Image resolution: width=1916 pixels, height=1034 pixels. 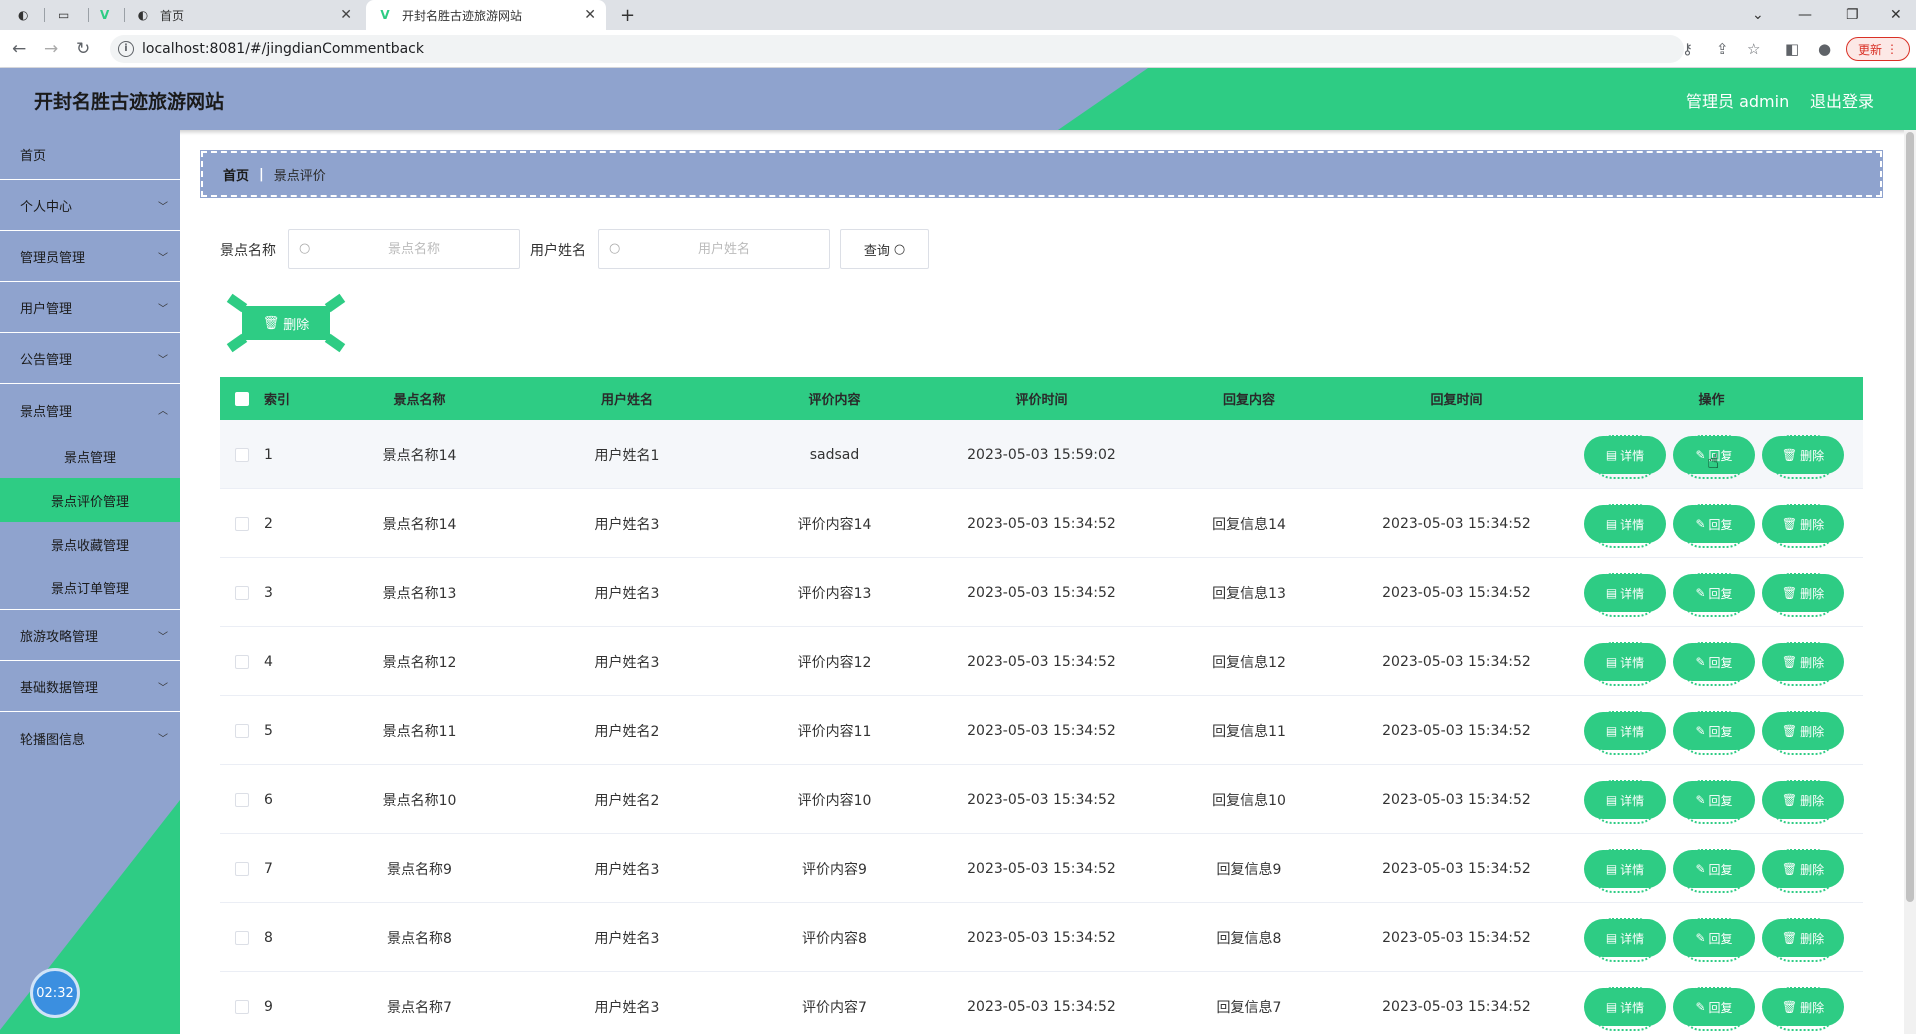 What do you see at coordinates (63, 15) in the screenshot?
I see `blank-tab-icon: ▭` at bounding box center [63, 15].